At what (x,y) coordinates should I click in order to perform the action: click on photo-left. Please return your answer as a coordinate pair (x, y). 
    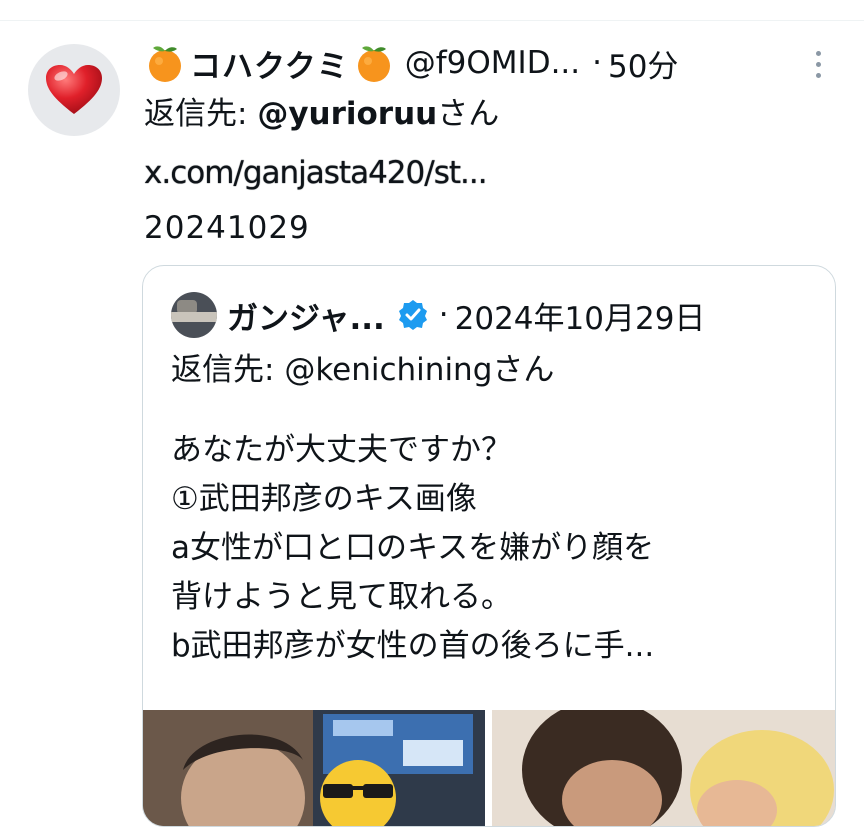
    Looking at the image, I should click on (314, 768).